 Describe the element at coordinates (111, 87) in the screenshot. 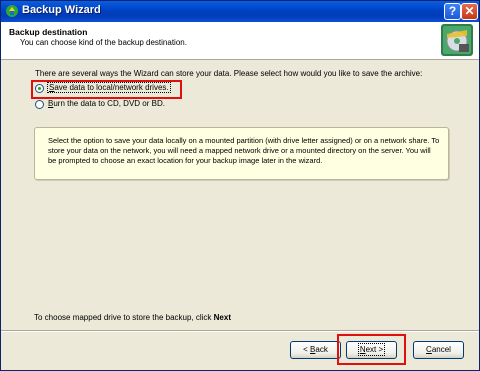

I see `option-local-label: ave data to local/network drives.` at that location.